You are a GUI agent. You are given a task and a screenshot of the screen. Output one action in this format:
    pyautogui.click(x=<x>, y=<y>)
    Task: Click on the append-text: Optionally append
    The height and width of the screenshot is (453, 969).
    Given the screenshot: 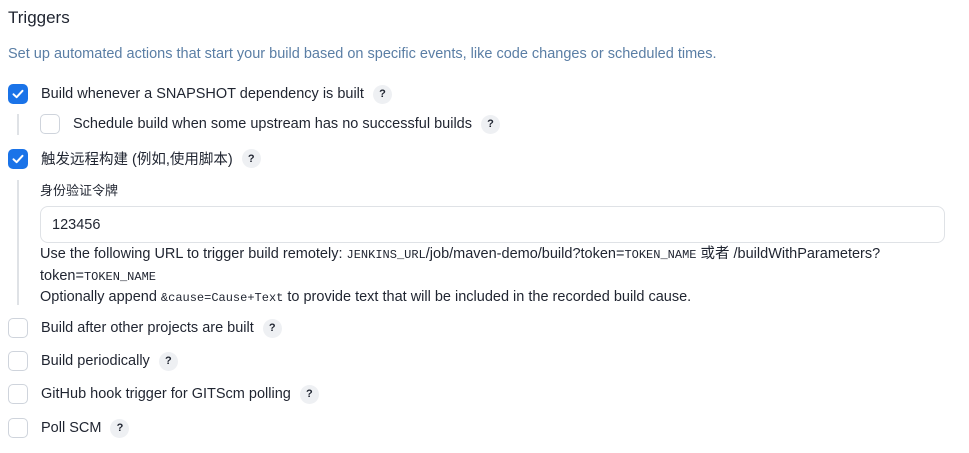 What is the action you would take?
    pyautogui.click(x=100, y=297)
    